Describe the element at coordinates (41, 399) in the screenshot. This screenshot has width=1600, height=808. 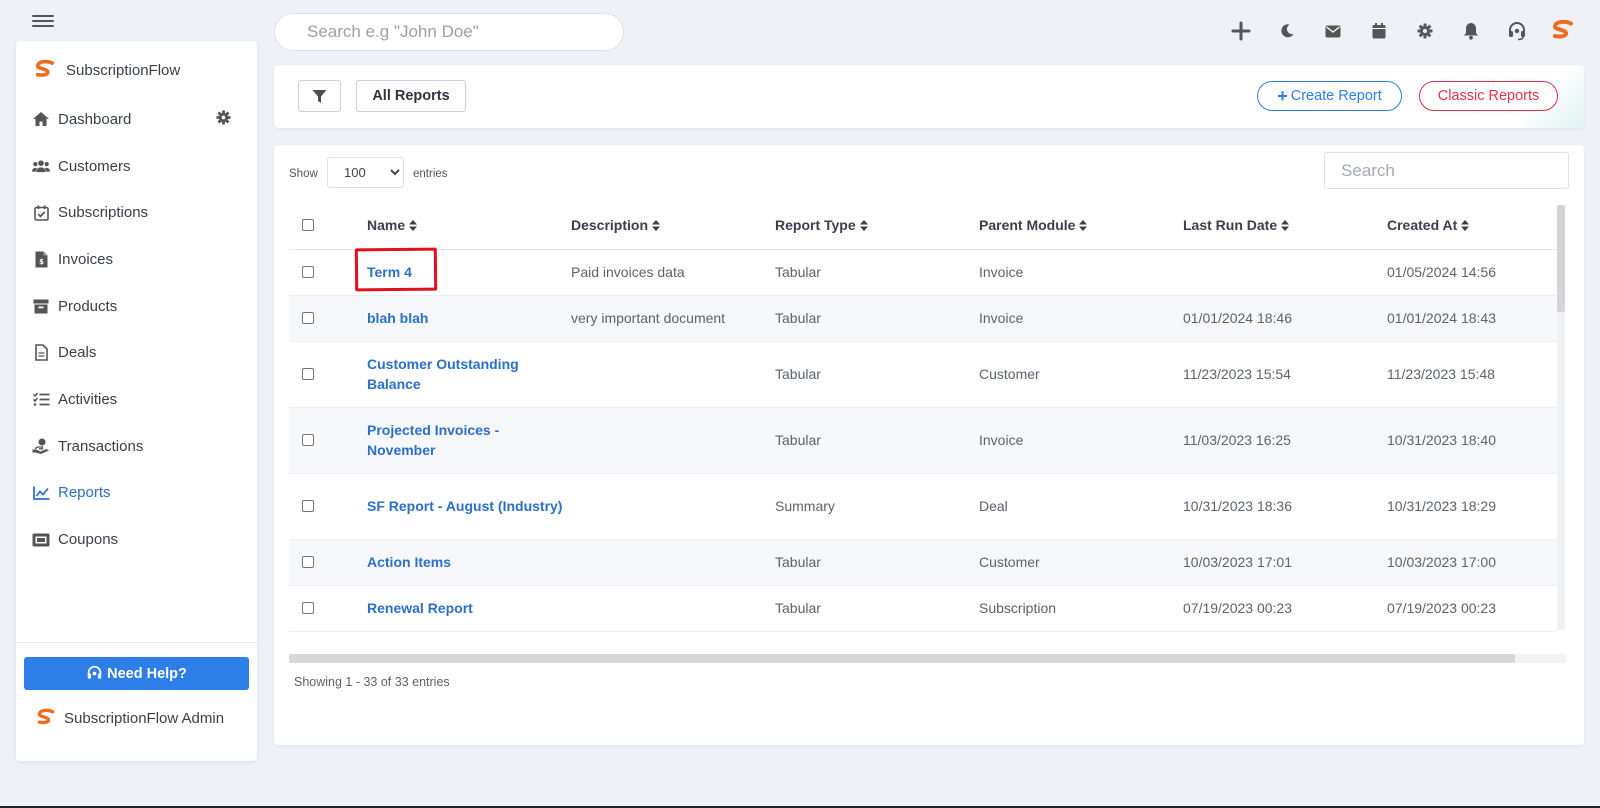
I see `checklist-icon` at that location.